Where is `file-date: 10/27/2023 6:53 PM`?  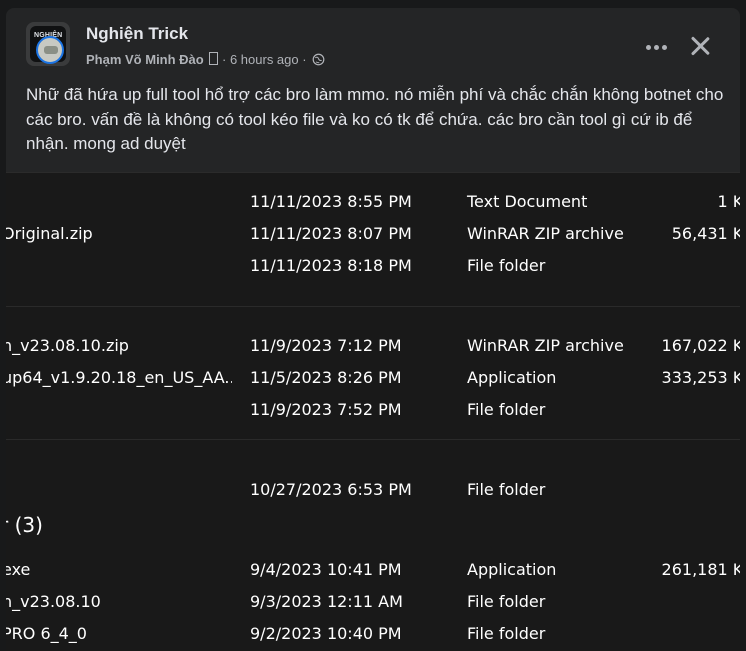 file-date: 10/27/2023 6:53 PM is located at coordinates (331, 489).